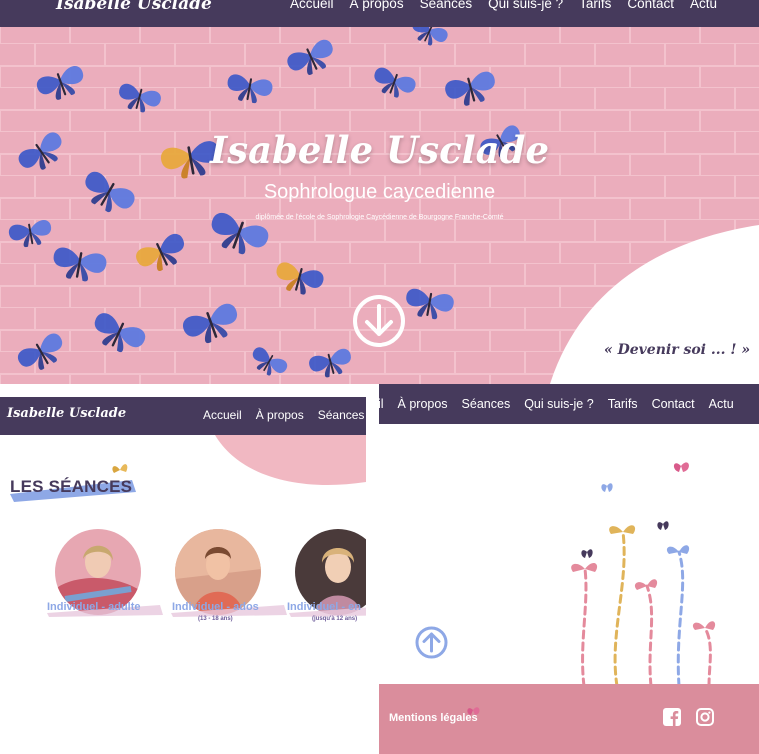 This screenshot has height=754, width=759. I want to click on card-label: Individuel - en, so click(324, 607).